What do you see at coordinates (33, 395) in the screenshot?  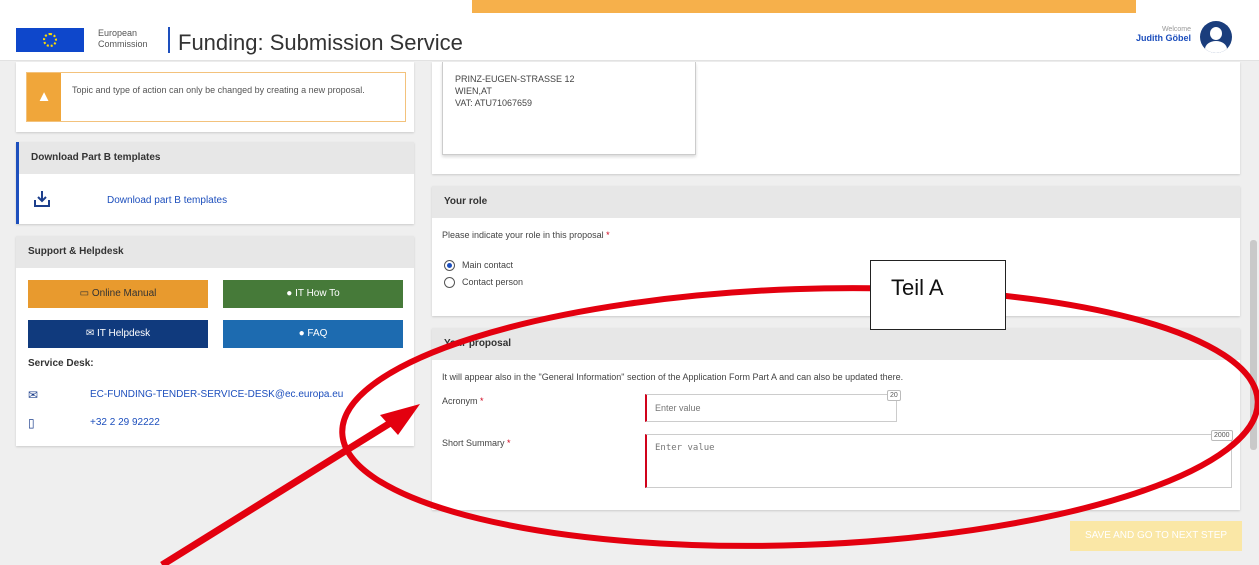 I see `envelope-icon: ✉` at bounding box center [33, 395].